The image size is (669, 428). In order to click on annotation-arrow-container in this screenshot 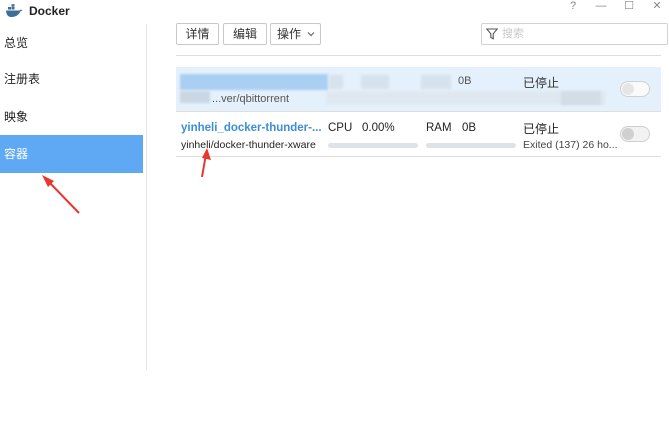, I will do `click(206, 163)`.